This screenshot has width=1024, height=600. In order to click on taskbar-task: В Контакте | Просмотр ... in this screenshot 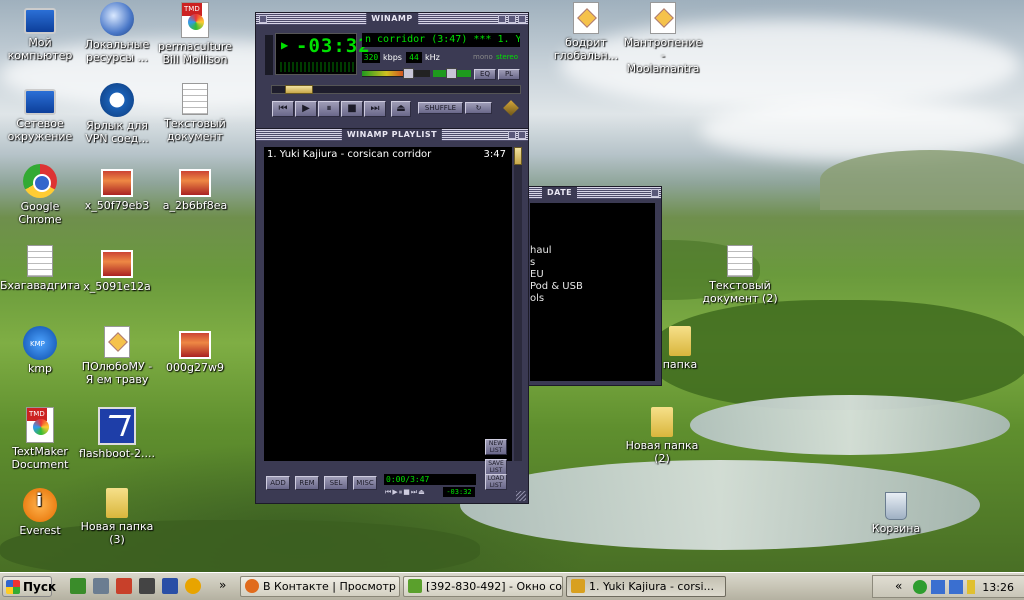, I will do `click(320, 586)`.